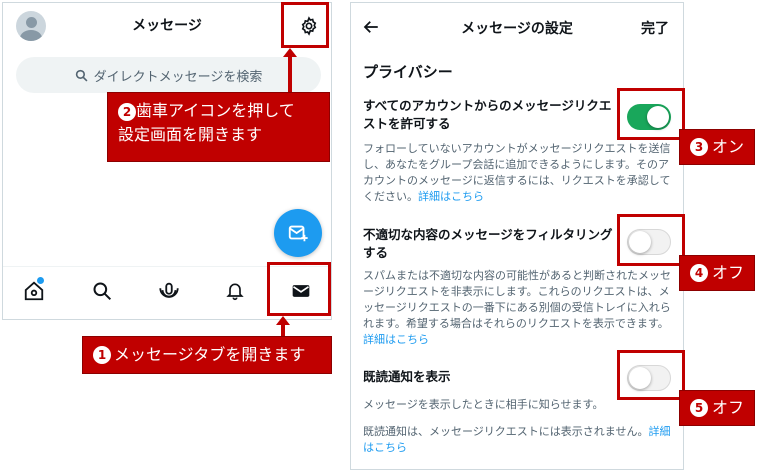  I want to click on new-message-icon, so click(298, 233).